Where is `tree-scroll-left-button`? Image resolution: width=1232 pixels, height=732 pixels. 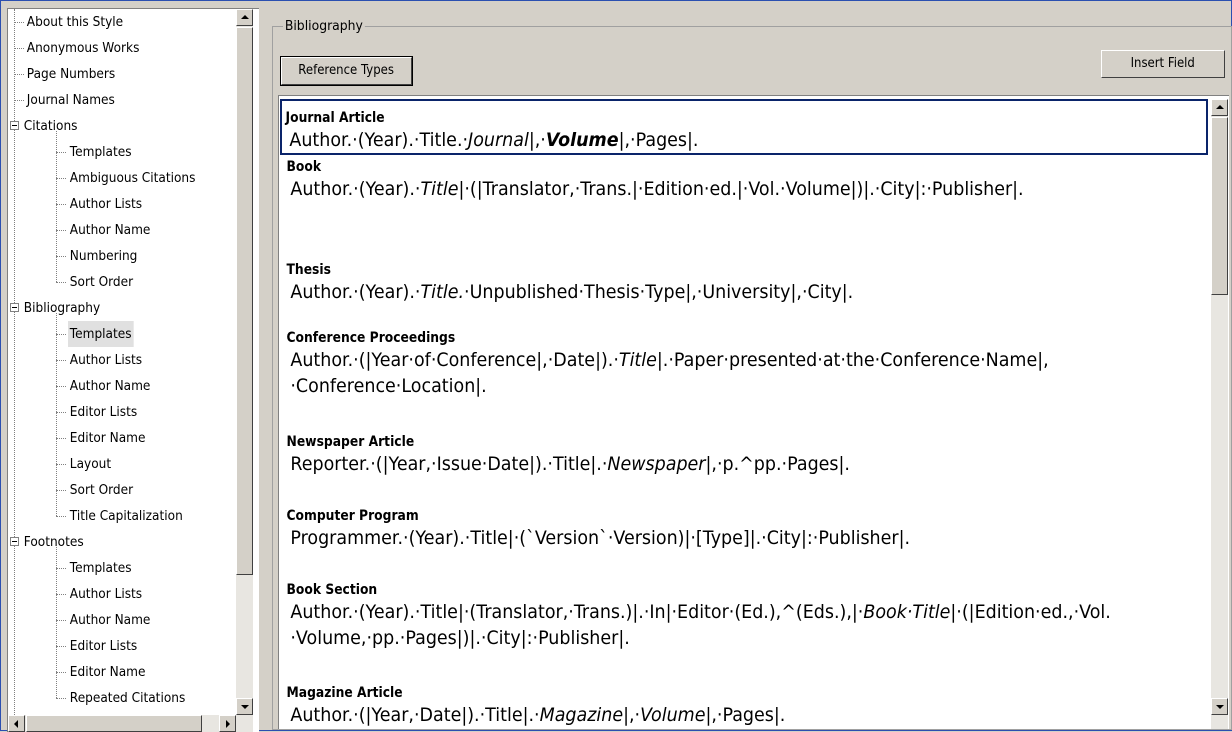
tree-scroll-left-button is located at coordinates (16, 723).